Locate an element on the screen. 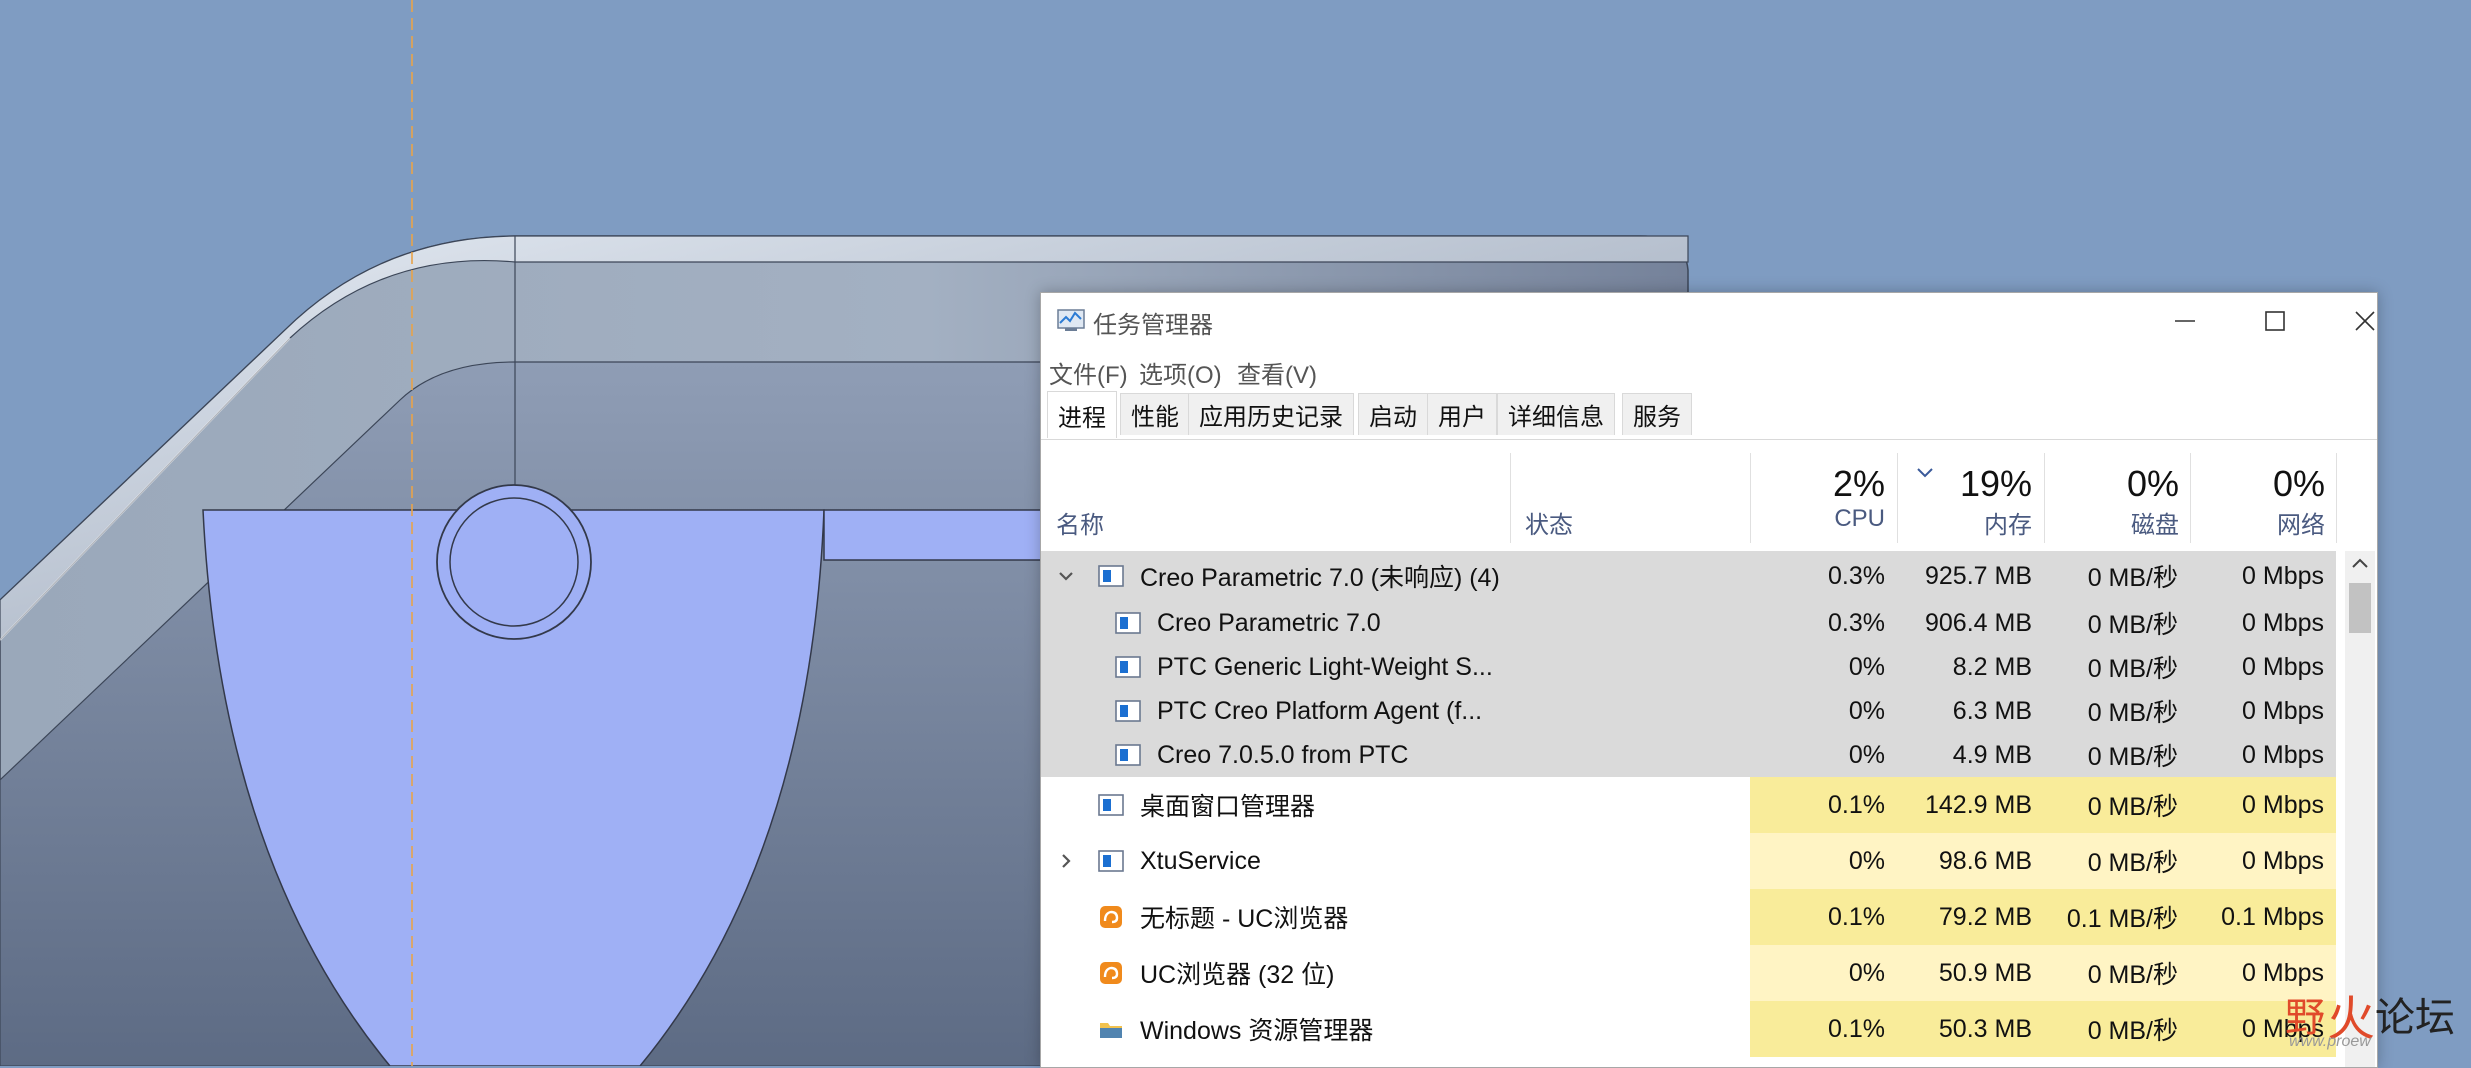 The width and height of the screenshot is (2471, 1068). maximize-button is located at coordinates (2275, 321).